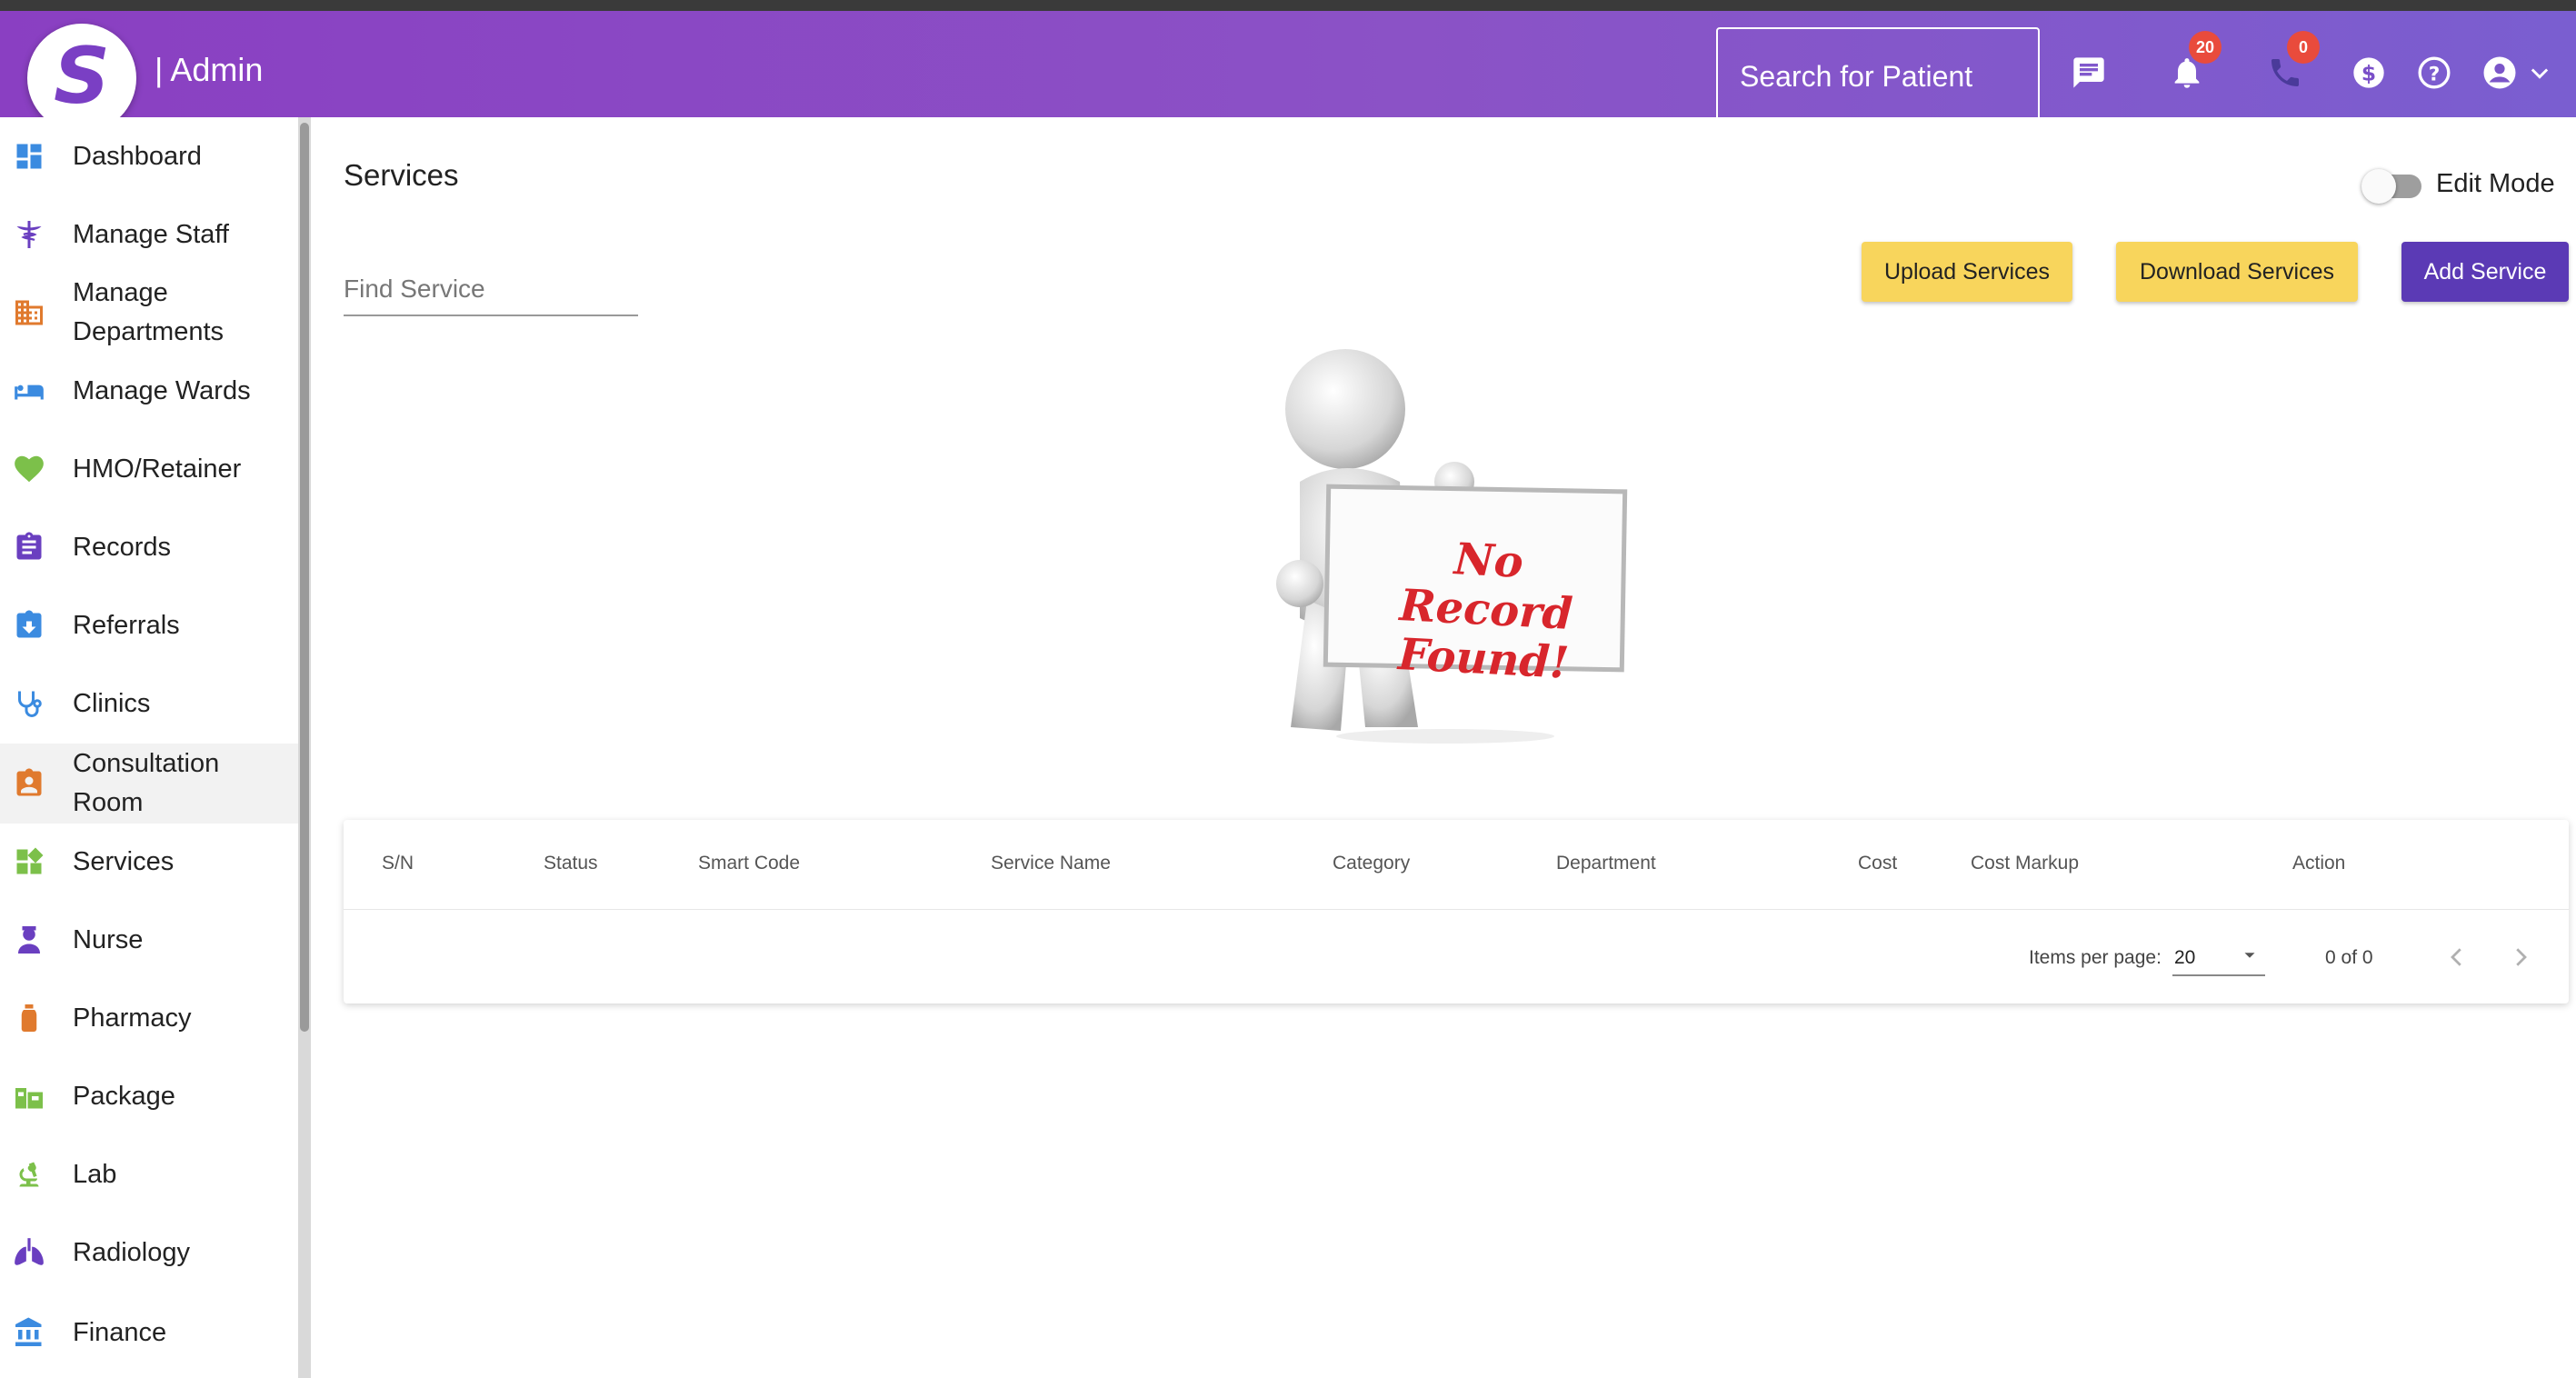 The image size is (2576, 1378). What do you see at coordinates (2250, 958) in the screenshot?
I see `dropdown-arrow-icon` at bounding box center [2250, 958].